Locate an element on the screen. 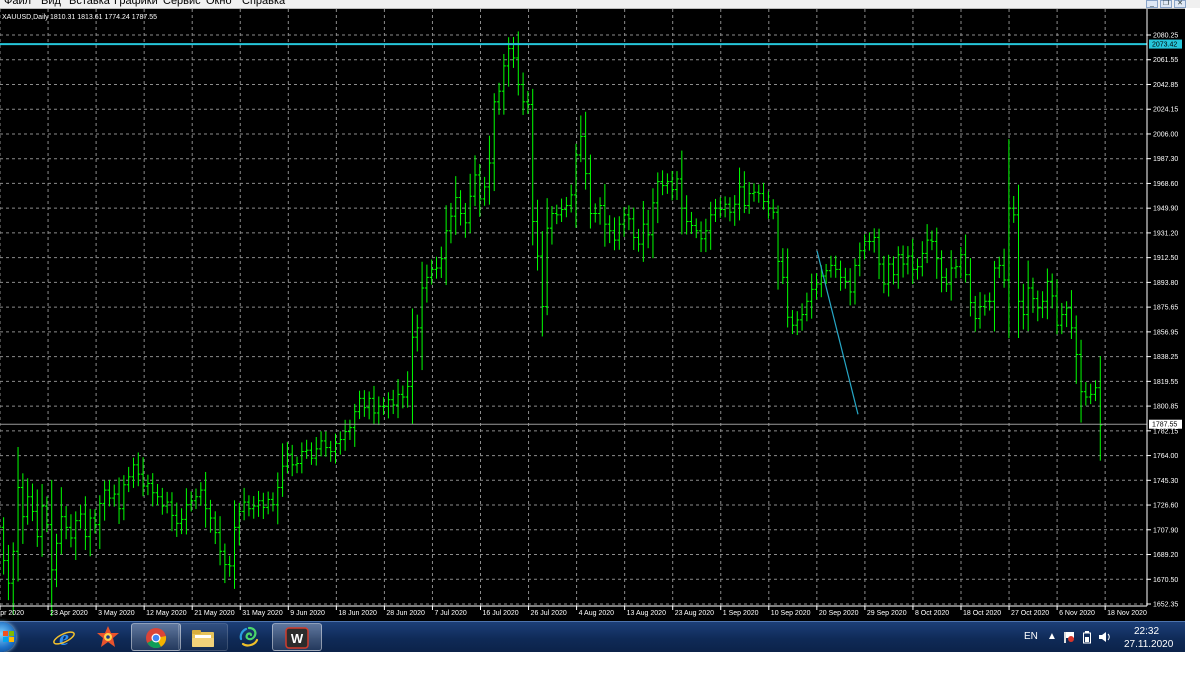  time-tick-label: 8 Oct 2020 is located at coordinates (932, 613).